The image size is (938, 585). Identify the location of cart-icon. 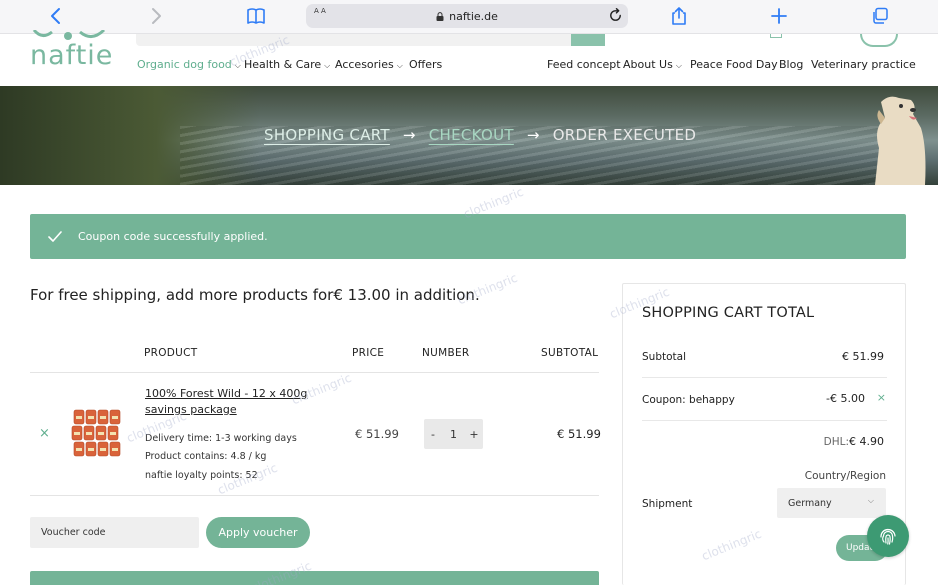
(776, 36).